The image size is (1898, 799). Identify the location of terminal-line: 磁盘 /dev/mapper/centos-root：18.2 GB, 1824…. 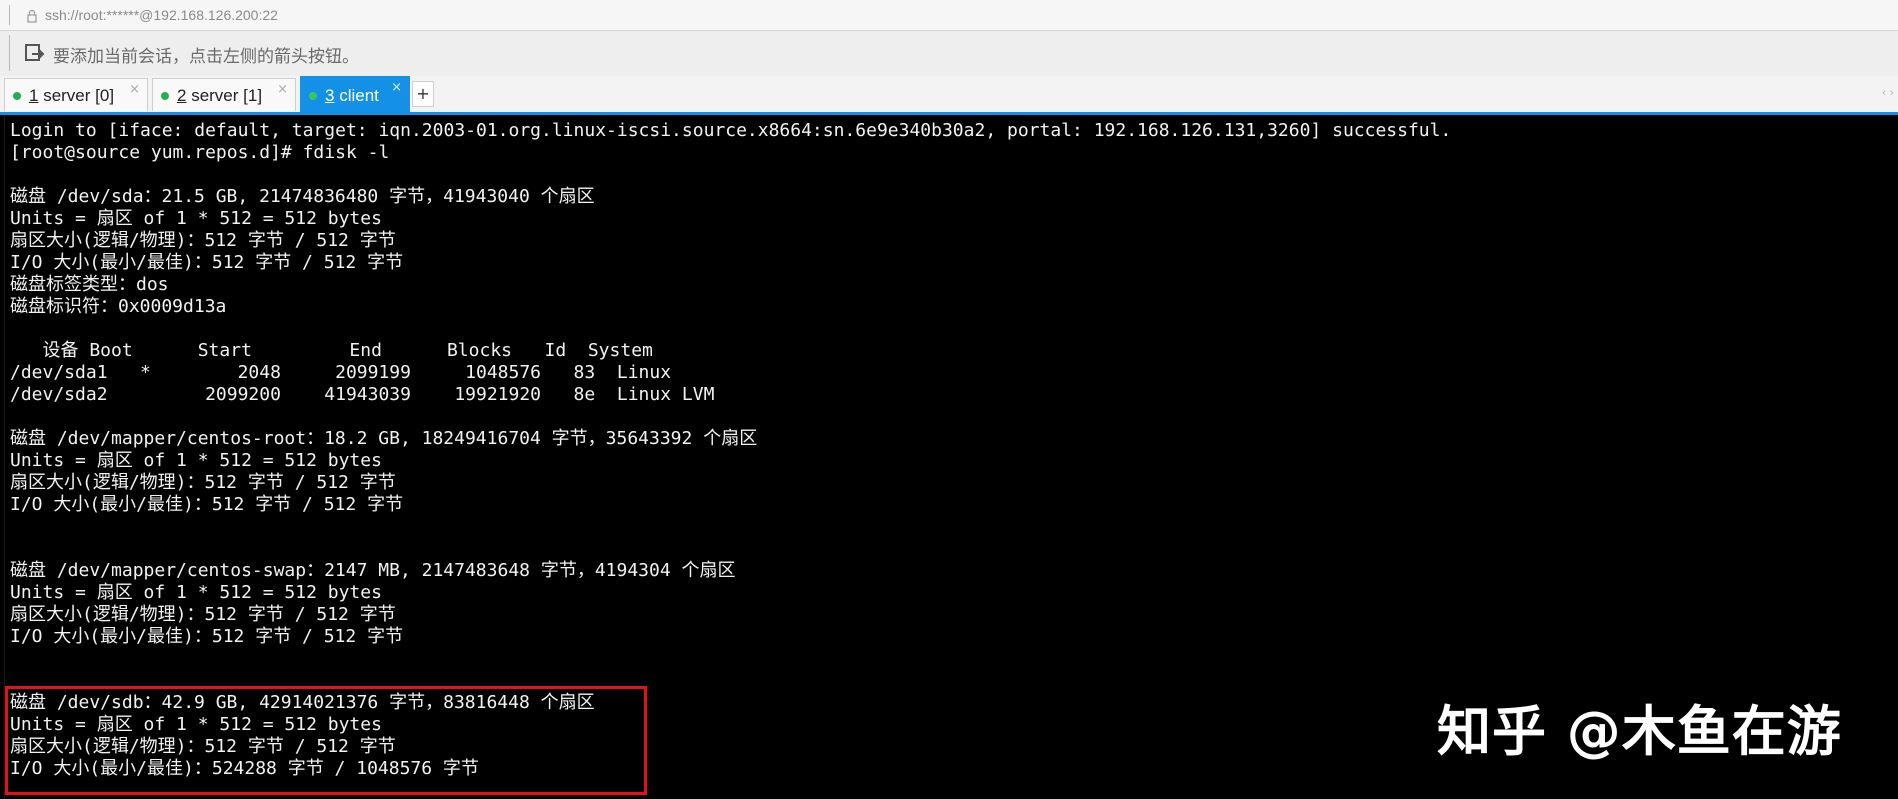
(384, 438).